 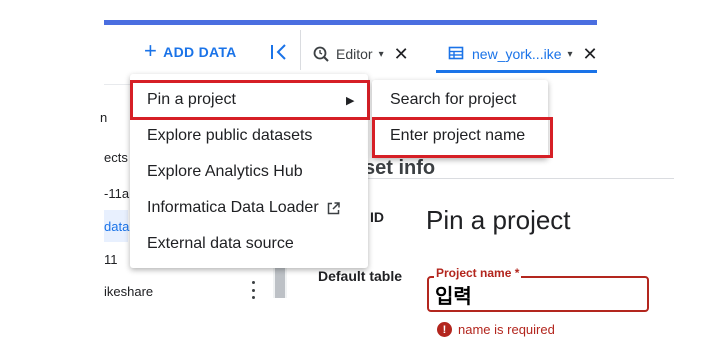 I want to click on plus-icon: +, so click(x=151, y=50).